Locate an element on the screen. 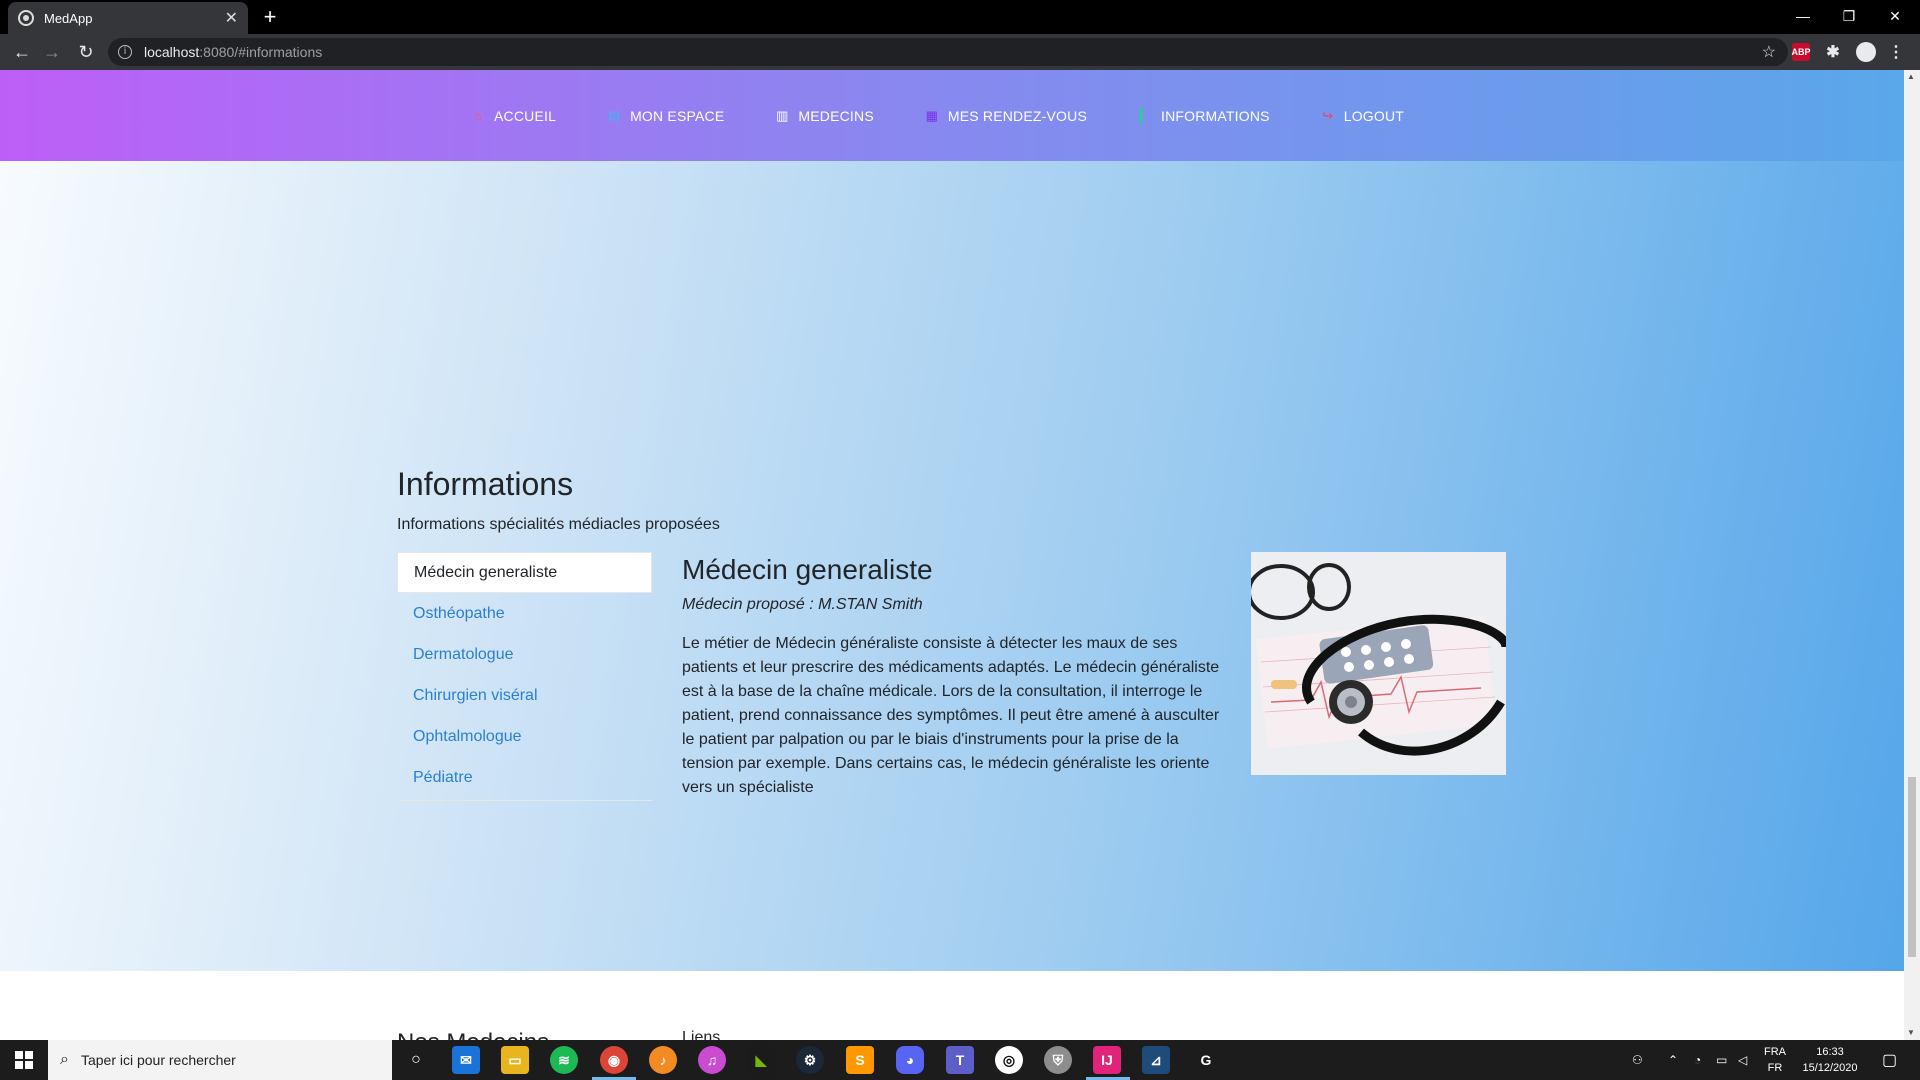 The image size is (1920, 1080). nav-item-medecins: ▥ MEDECINS is located at coordinates (824, 116).